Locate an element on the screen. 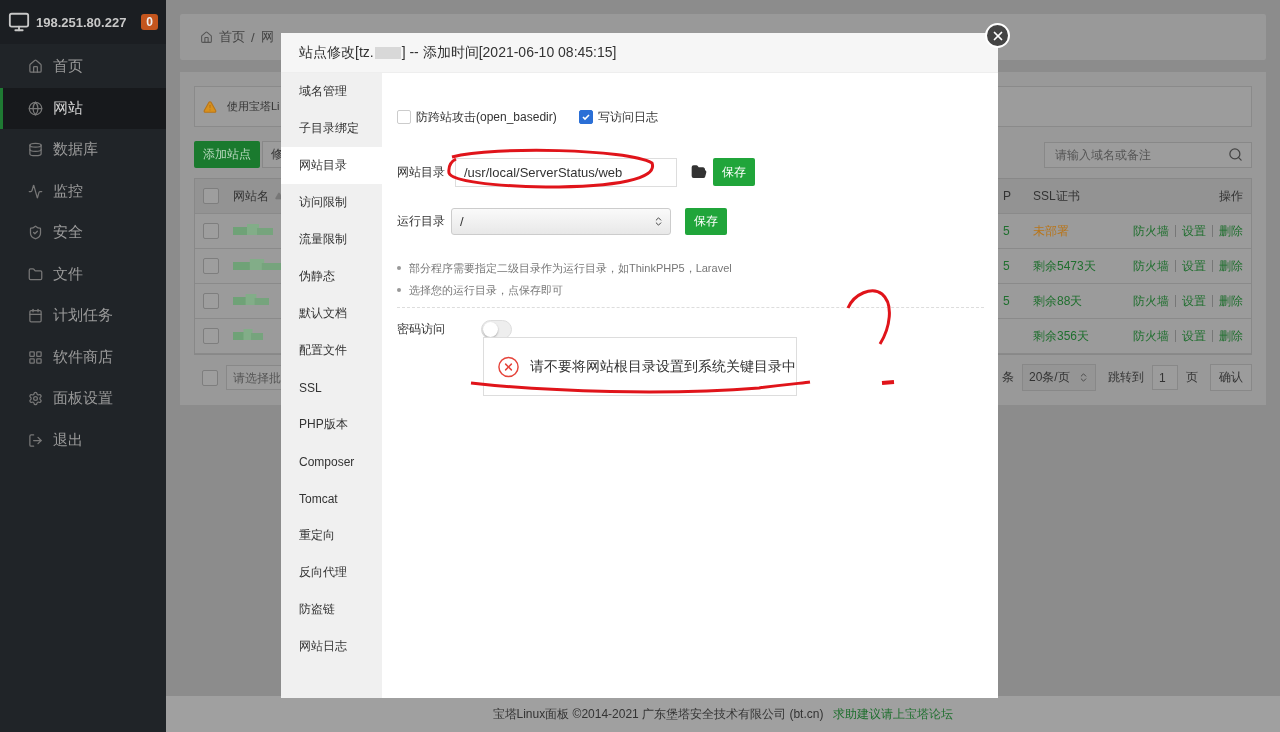 Image resolution: width=1280 pixels, height=732 pixels. notification-badge: 0 is located at coordinates (149, 22).